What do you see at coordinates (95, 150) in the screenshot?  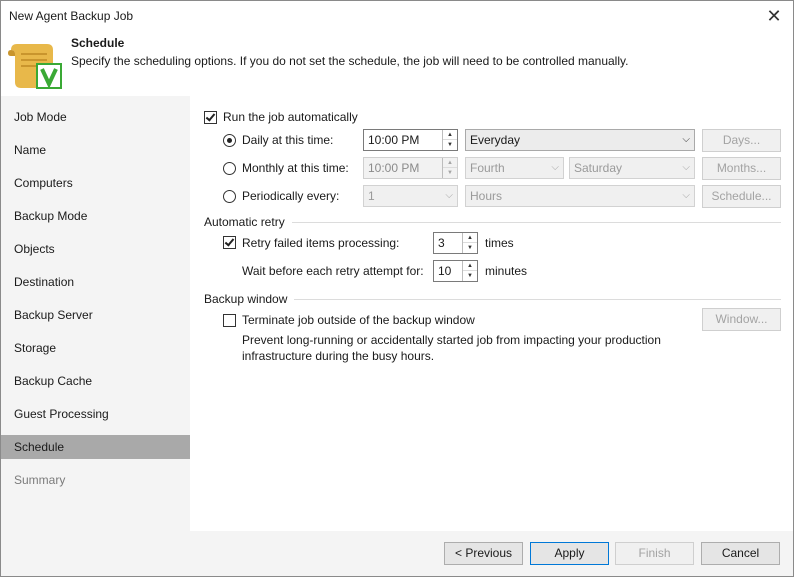 I see `step-name: Name` at bounding box center [95, 150].